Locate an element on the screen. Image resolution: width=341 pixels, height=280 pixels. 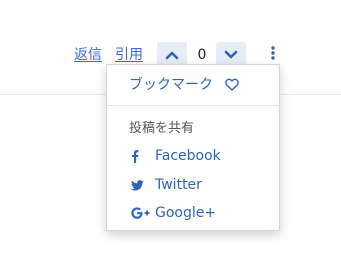
vertical-dots-icon is located at coordinates (273, 54).